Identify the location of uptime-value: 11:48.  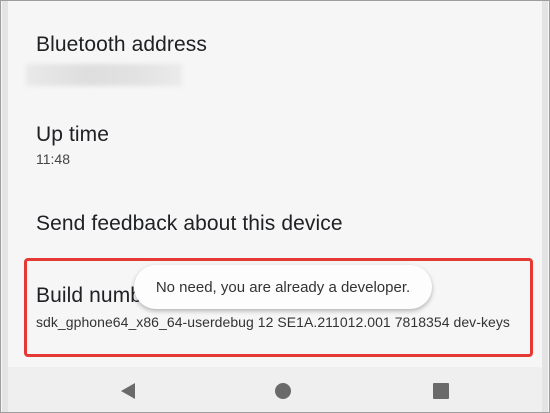
(53, 159).